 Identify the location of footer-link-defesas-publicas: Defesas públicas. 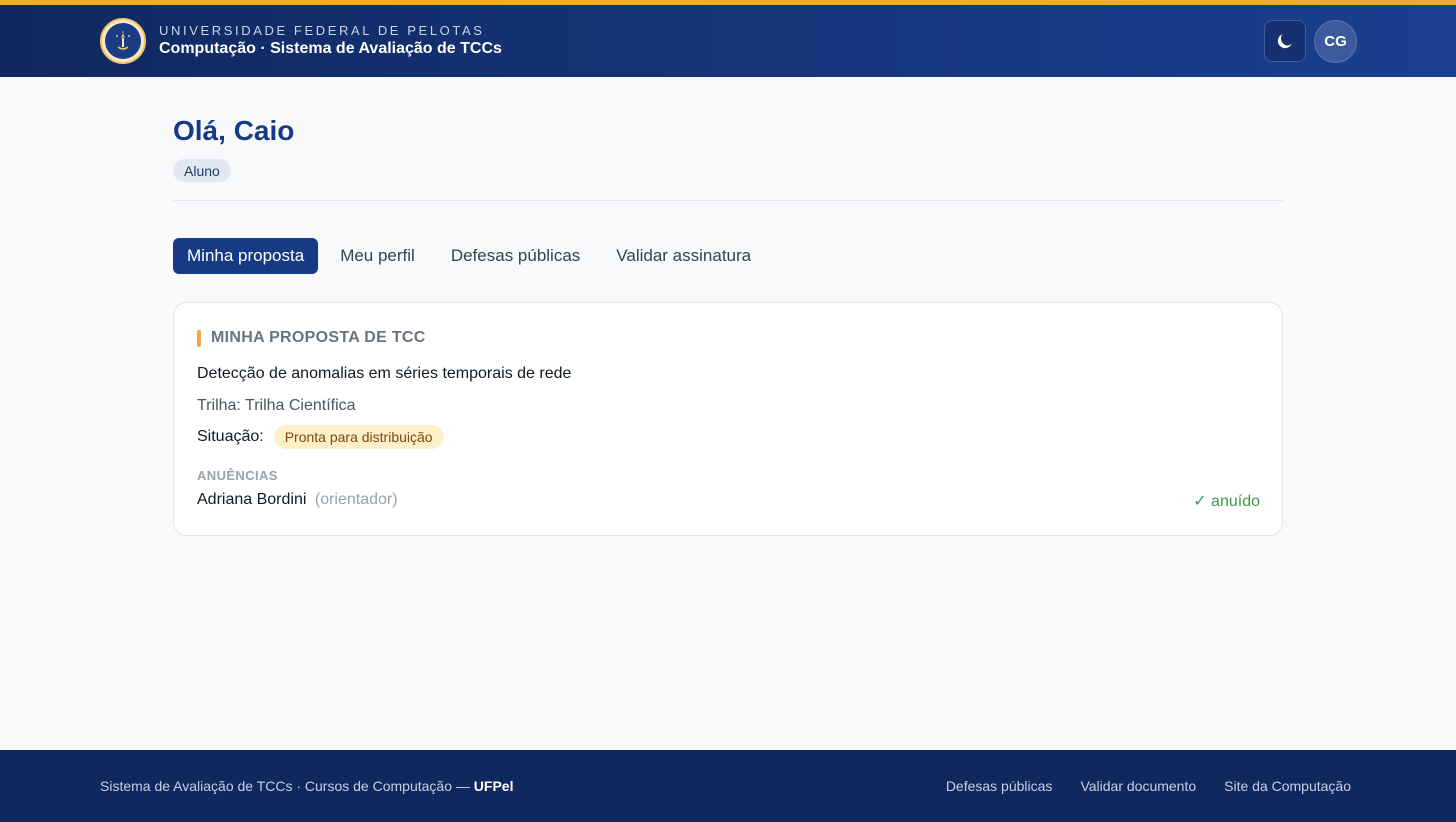
(999, 786).